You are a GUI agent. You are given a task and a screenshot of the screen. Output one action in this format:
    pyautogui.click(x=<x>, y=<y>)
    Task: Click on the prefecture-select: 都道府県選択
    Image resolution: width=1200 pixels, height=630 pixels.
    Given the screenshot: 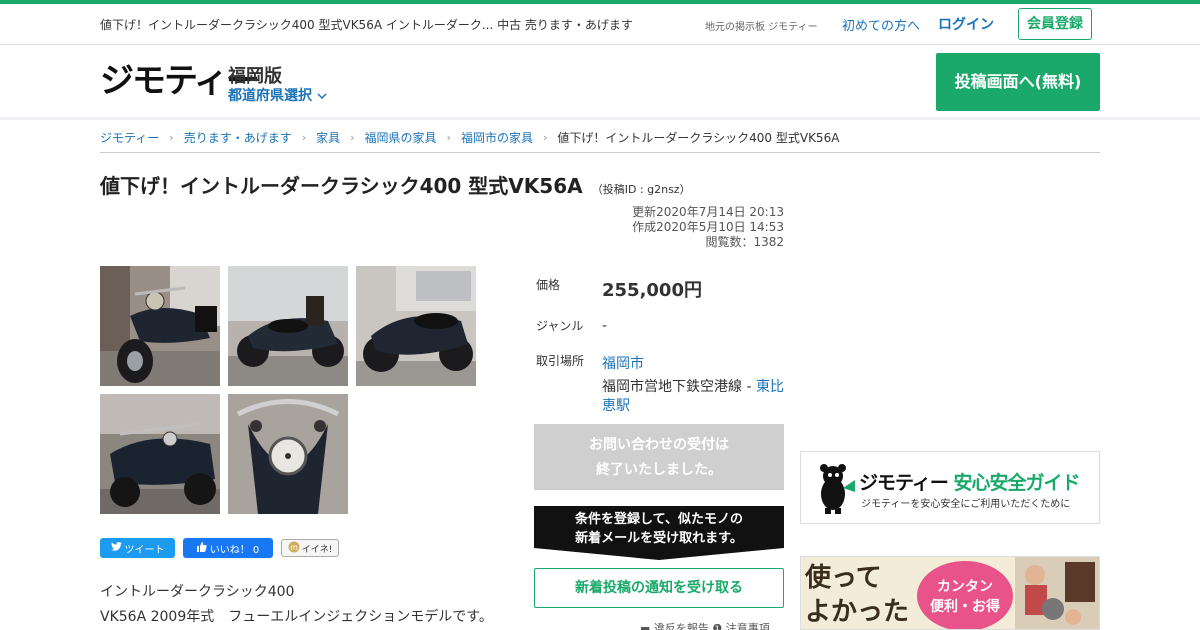 What is the action you would take?
    pyautogui.click(x=277, y=95)
    